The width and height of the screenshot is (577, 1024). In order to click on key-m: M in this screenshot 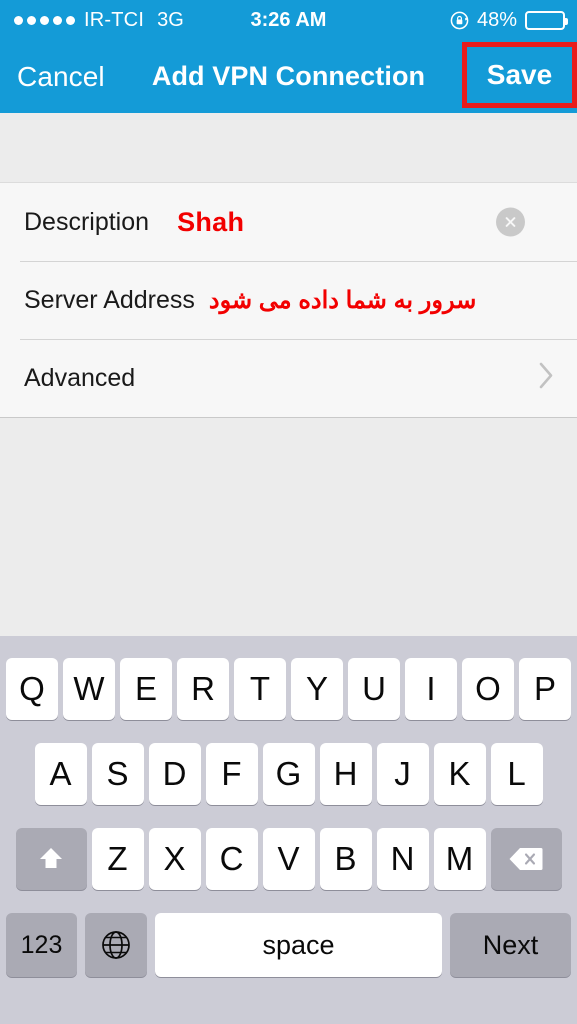, I will do `click(459, 858)`.